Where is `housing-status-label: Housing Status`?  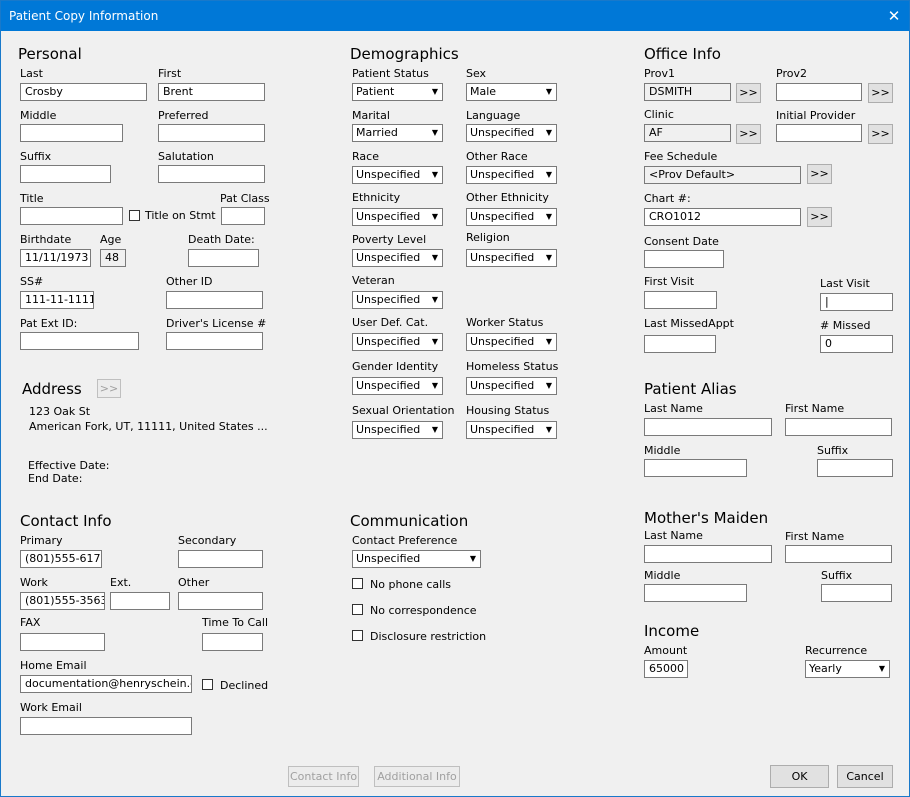
housing-status-label: Housing Status is located at coordinates (508, 410).